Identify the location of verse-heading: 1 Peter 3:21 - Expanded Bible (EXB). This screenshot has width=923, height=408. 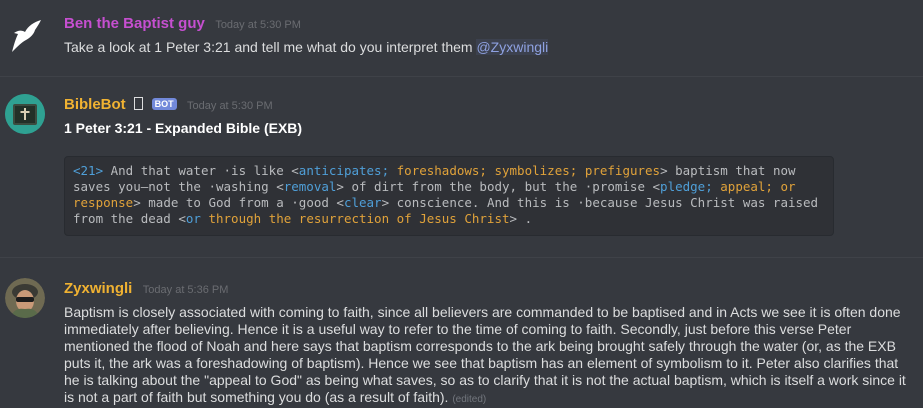
(183, 128).